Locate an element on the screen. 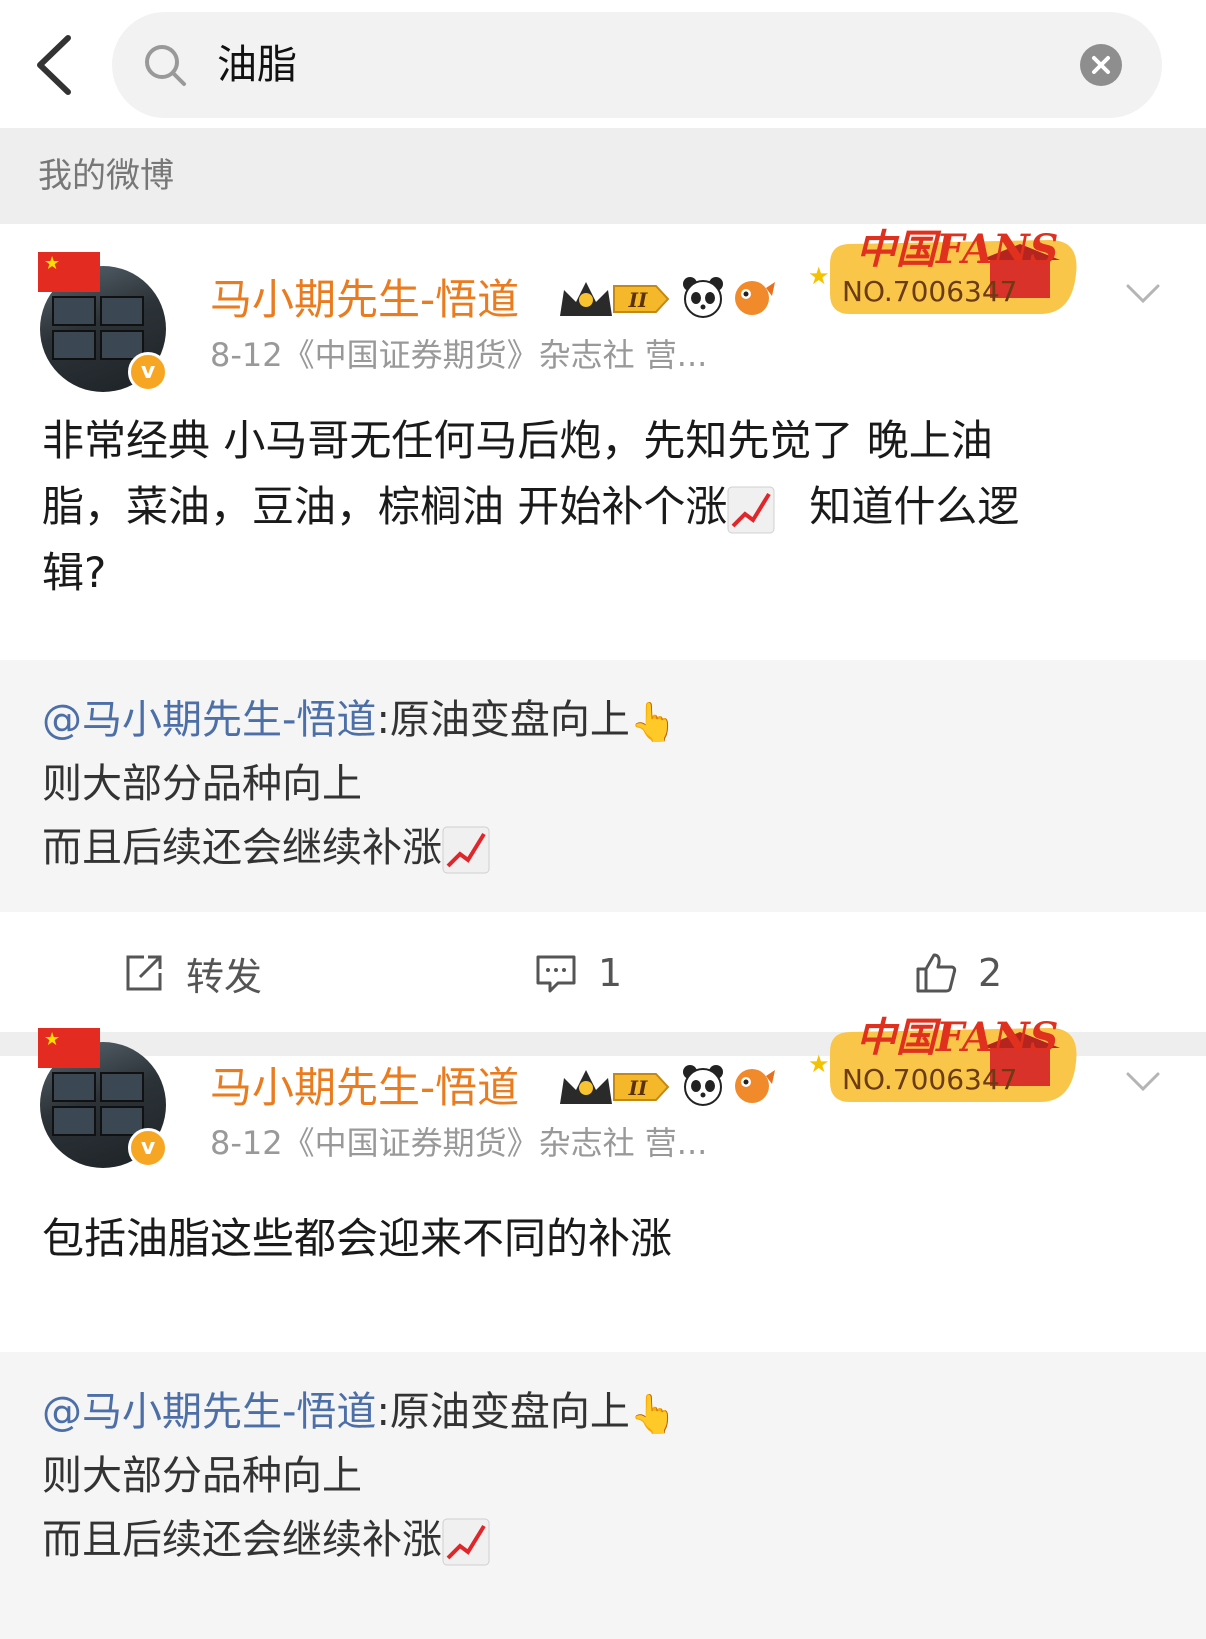  section-title: 我的微博 is located at coordinates (106, 176).